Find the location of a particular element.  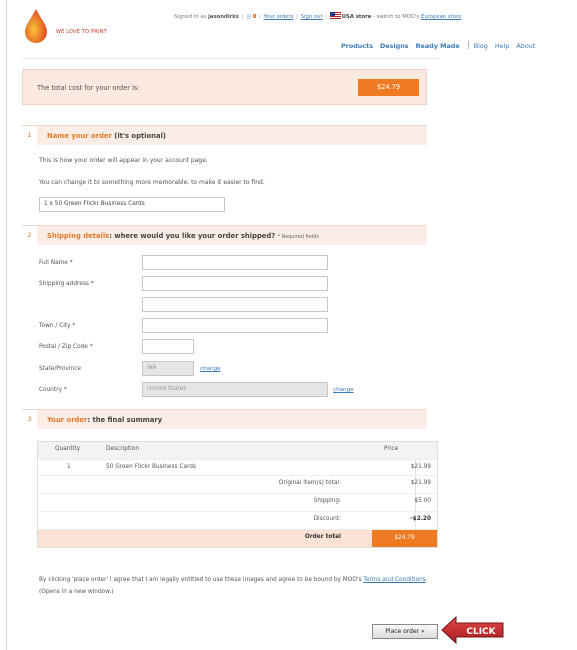

nav-products: Products is located at coordinates (357, 46).